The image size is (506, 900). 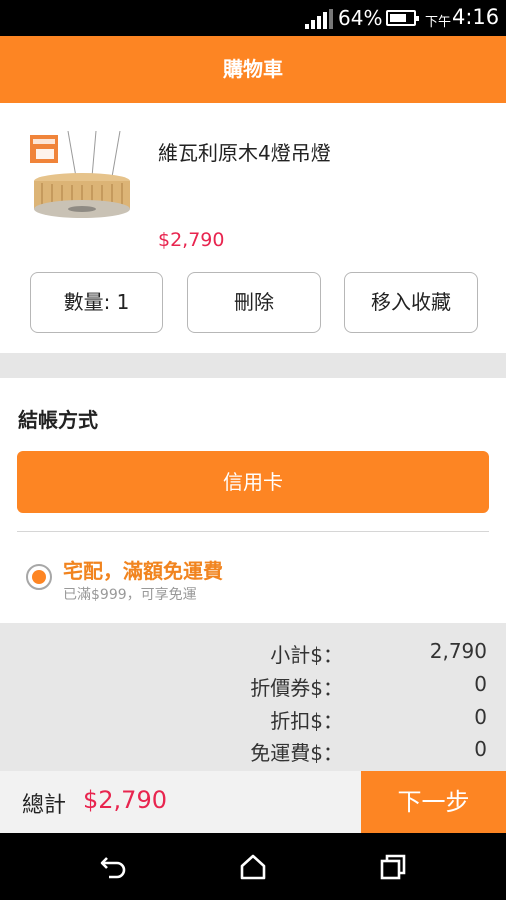 What do you see at coordinates (82, 184) in the screenshot?
I see `product-image` at bounding box center [82, 184].